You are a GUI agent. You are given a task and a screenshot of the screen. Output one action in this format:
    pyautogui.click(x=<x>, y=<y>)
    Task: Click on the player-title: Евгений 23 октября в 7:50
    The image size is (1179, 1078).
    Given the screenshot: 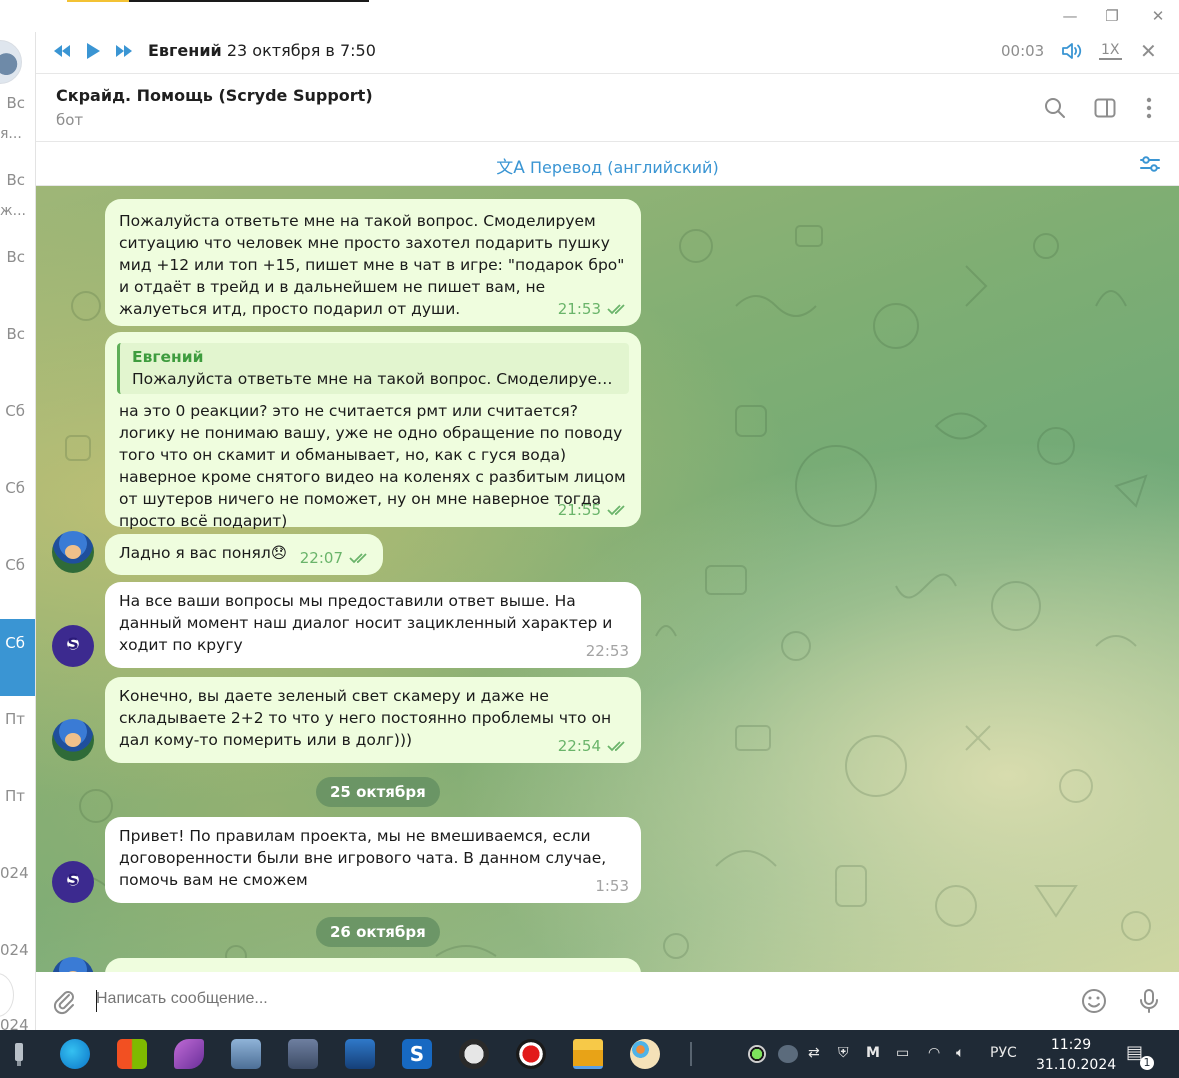 What is the action you would take?
    pyautogui.click(x=262, y=50)
    